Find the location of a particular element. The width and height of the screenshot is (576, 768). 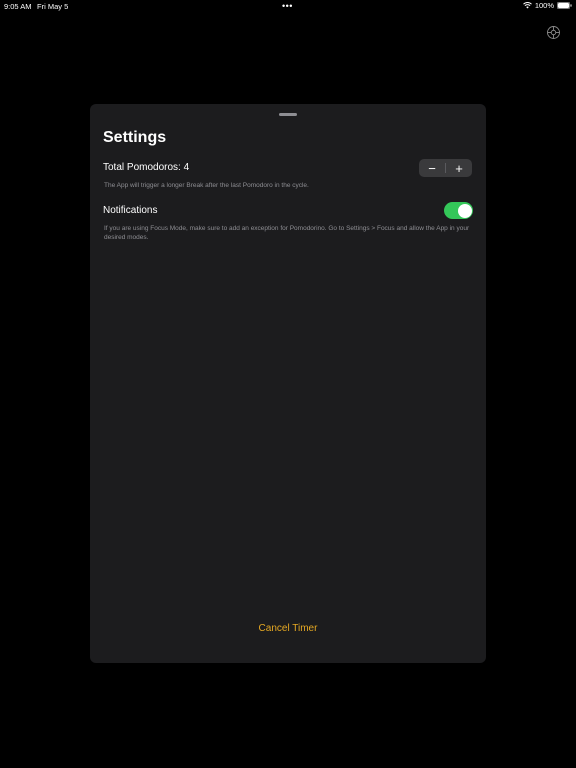

sheet-grabber is located at coordinates (288, 114).